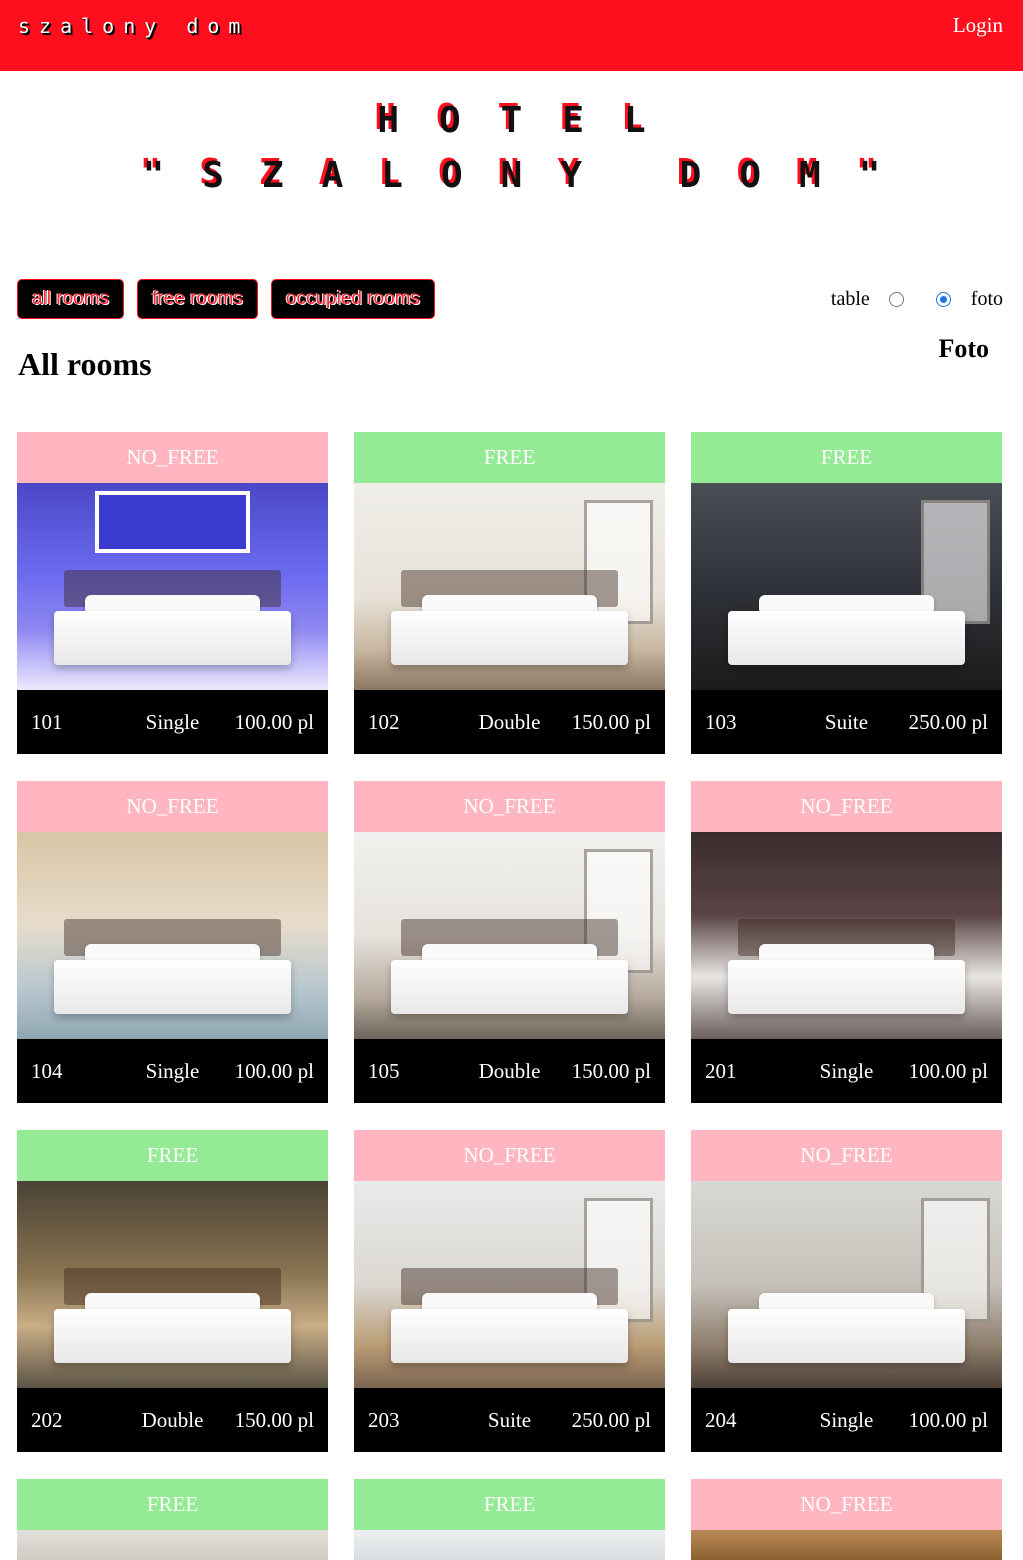 Image resolution: width=1023 pixels, height=1560 pixels. What do you see at coordinates (511, 148) in the screenshot?
I see `hero-title: HOTEL "SZALONY DOM"` at bounding box center [511, 148].